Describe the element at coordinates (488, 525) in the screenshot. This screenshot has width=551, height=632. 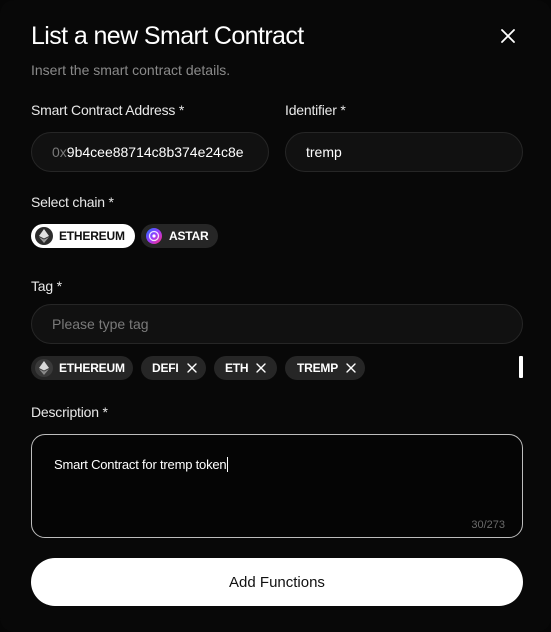
I see `character-counter: 30/273` at that location.